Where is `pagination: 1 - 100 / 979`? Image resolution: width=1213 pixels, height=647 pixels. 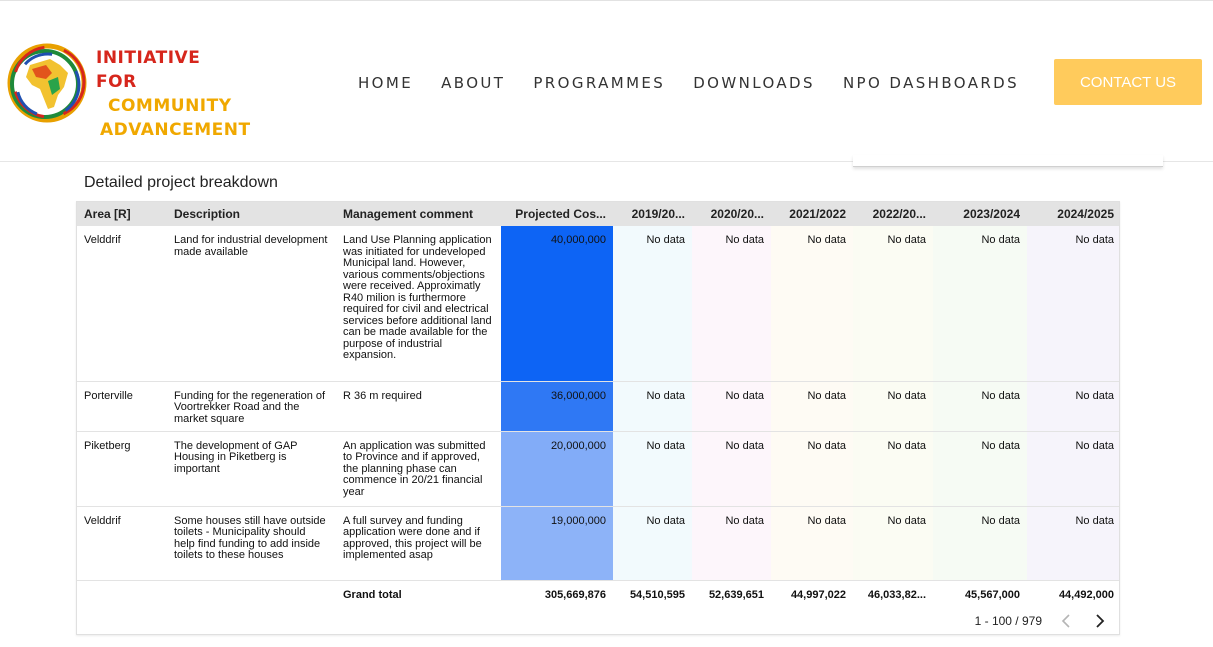 pagination: 1 - 100 / 979 is located at coordinates (1009, 621).